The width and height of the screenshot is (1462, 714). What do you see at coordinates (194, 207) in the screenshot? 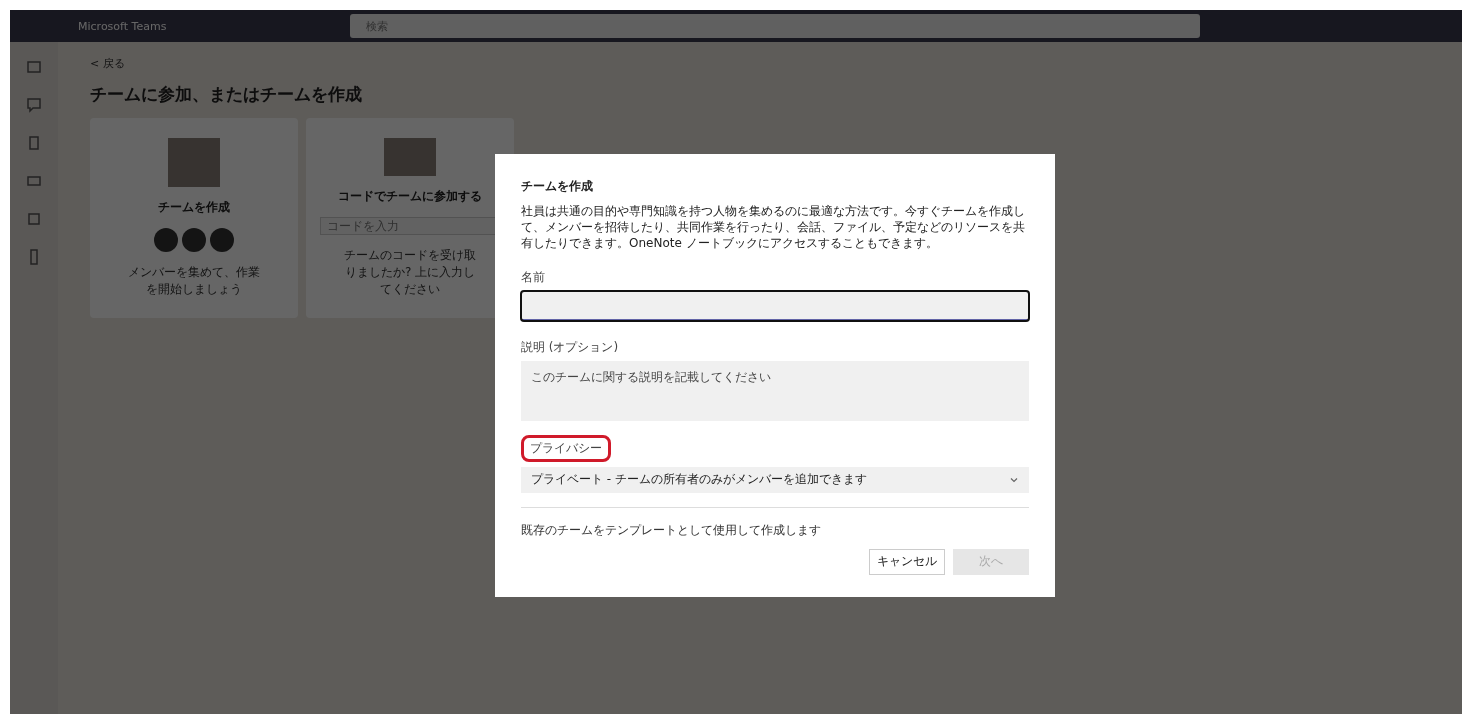
I see `card-title: チームを作成` at bounding box center [194, 207].